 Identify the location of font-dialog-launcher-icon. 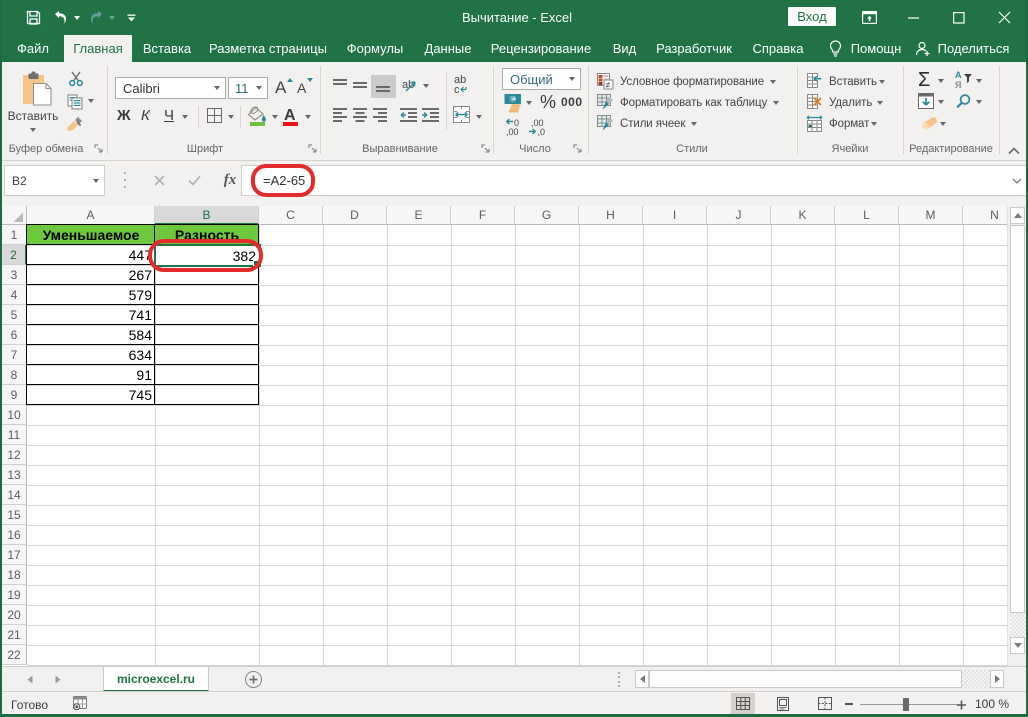
(313, 149).